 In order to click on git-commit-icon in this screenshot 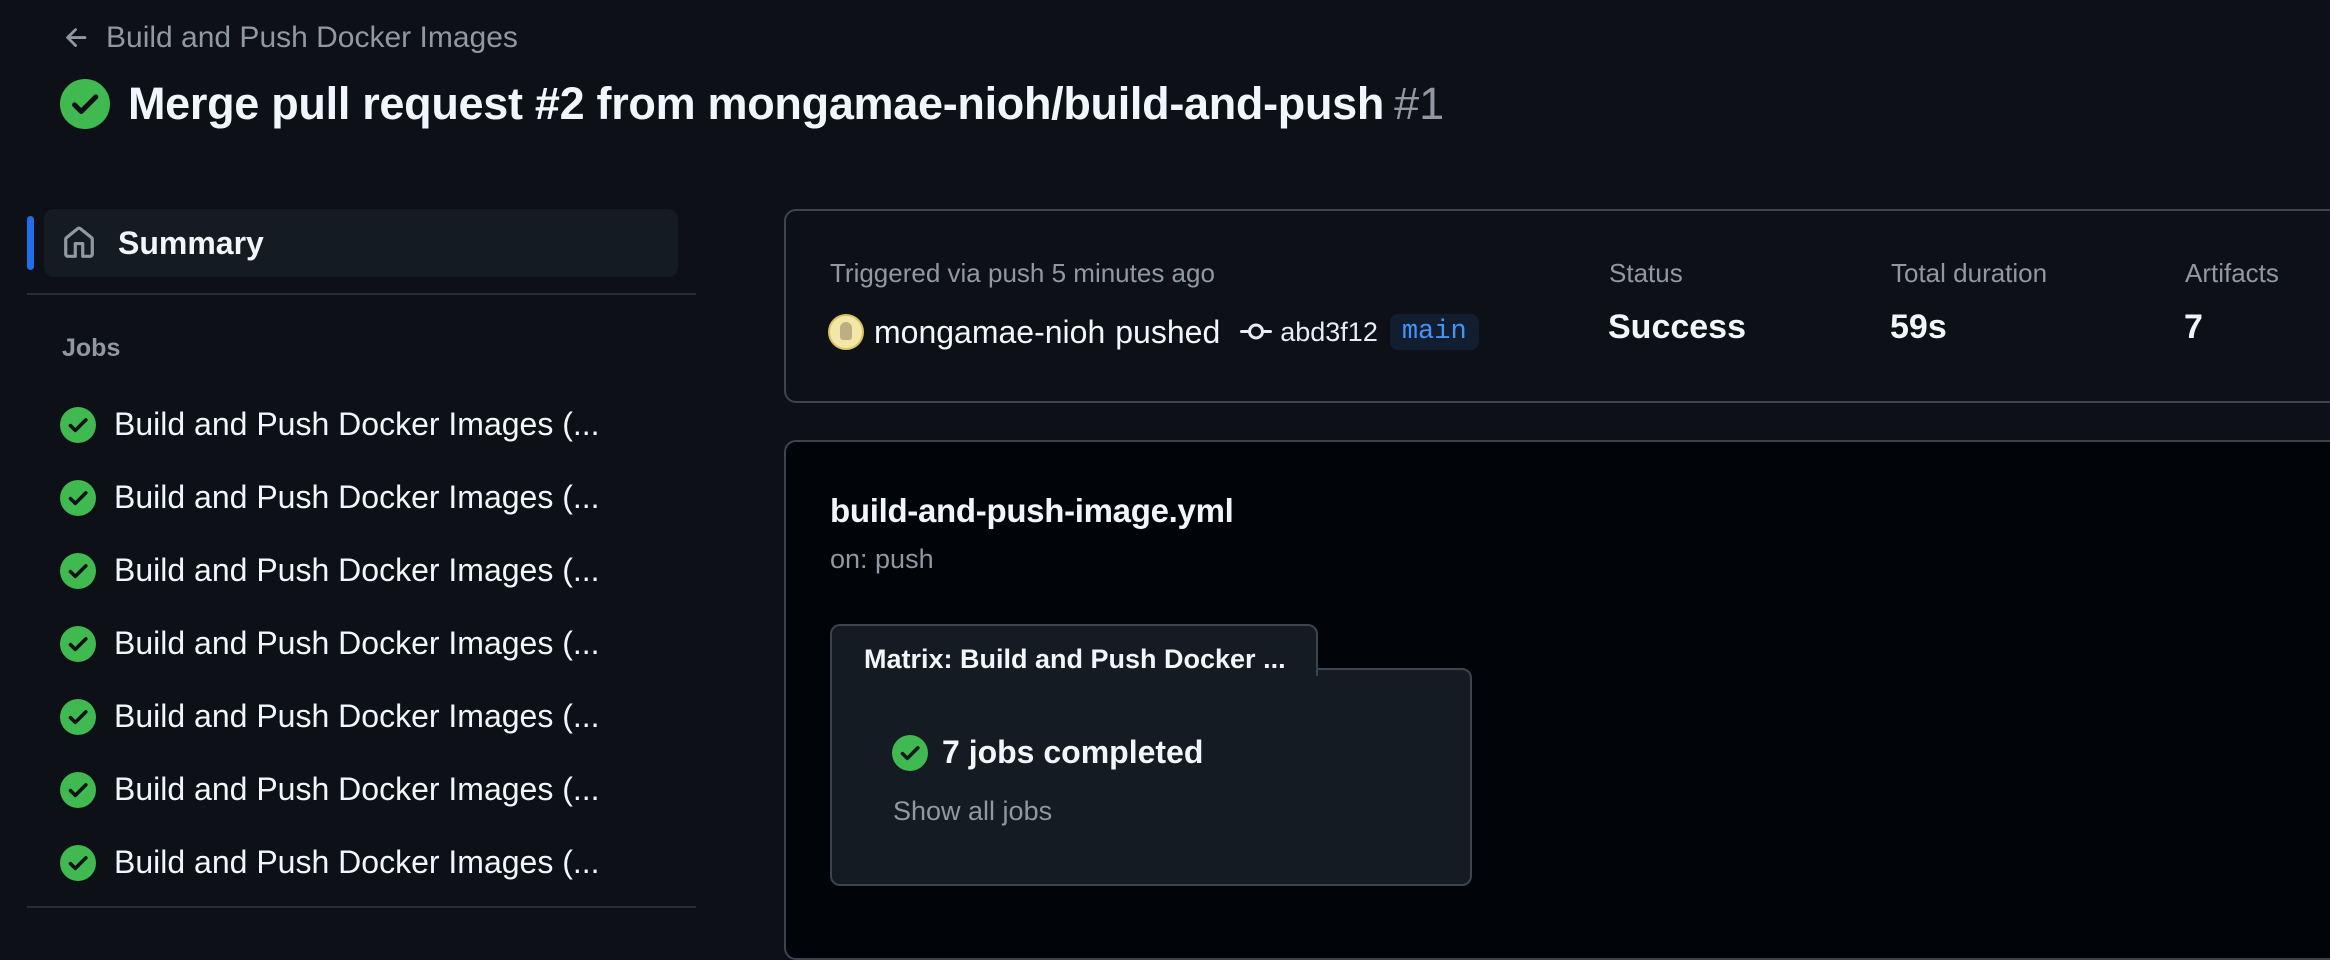, I will do `click(1256, 331)`.